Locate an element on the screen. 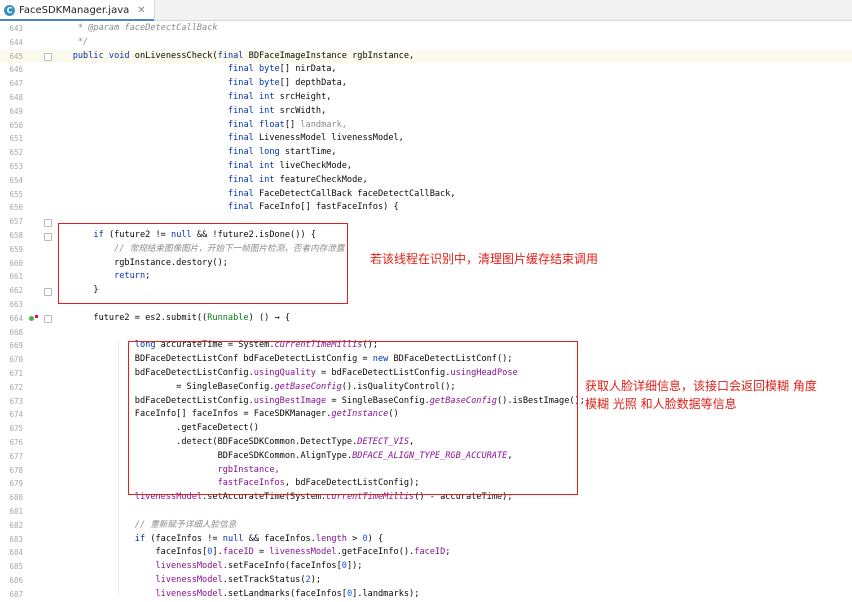 This screenshot has width=852, height=602. code-line: 652 final long startTime, is located at coordinates (426, 153).